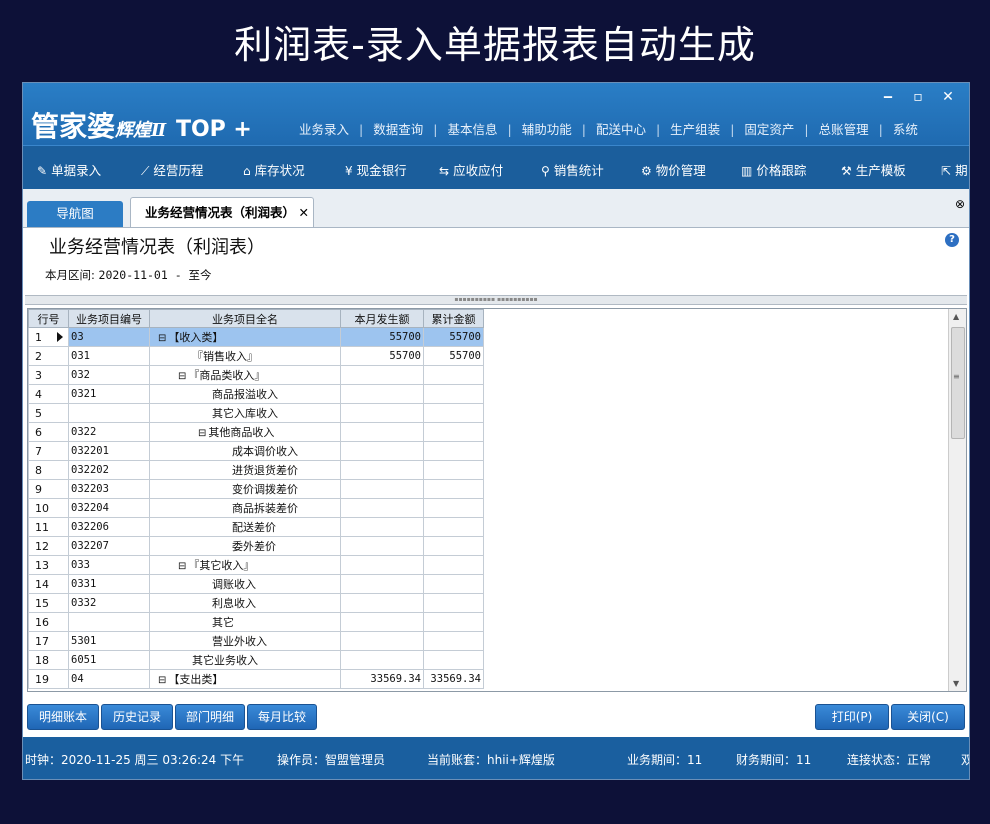 The height and width of the screenshot is (824, 990). What do you see at coordinates (274, 169) in the screenshot?
I see `toolbar-item: ⌂ 库存状况` at bounding box center [274, 169].